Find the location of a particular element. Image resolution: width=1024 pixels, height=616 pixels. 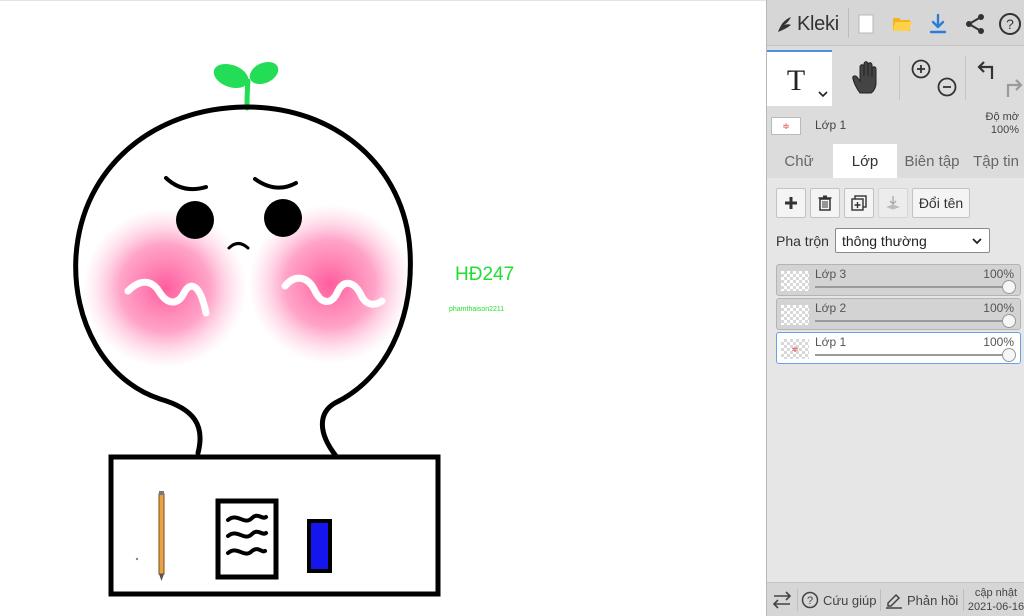

swap-side-button is located at coordinates (782, 599).